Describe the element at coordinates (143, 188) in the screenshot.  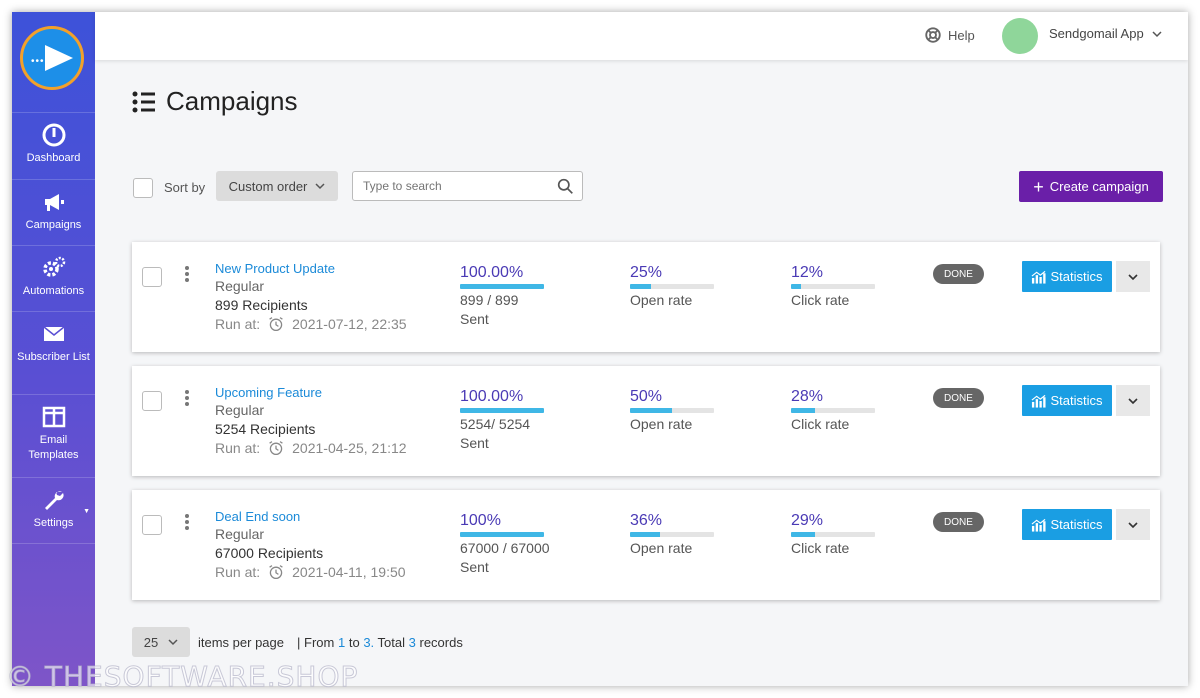
I see `select-all-checkbox` at that location.